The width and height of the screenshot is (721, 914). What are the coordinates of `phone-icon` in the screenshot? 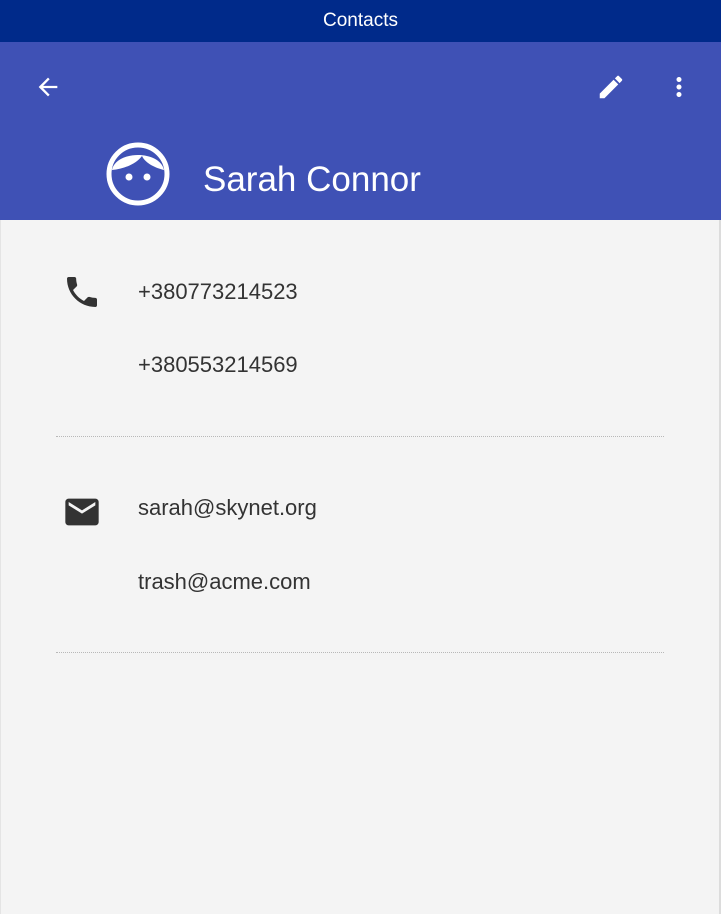 It's located at (82, 292).